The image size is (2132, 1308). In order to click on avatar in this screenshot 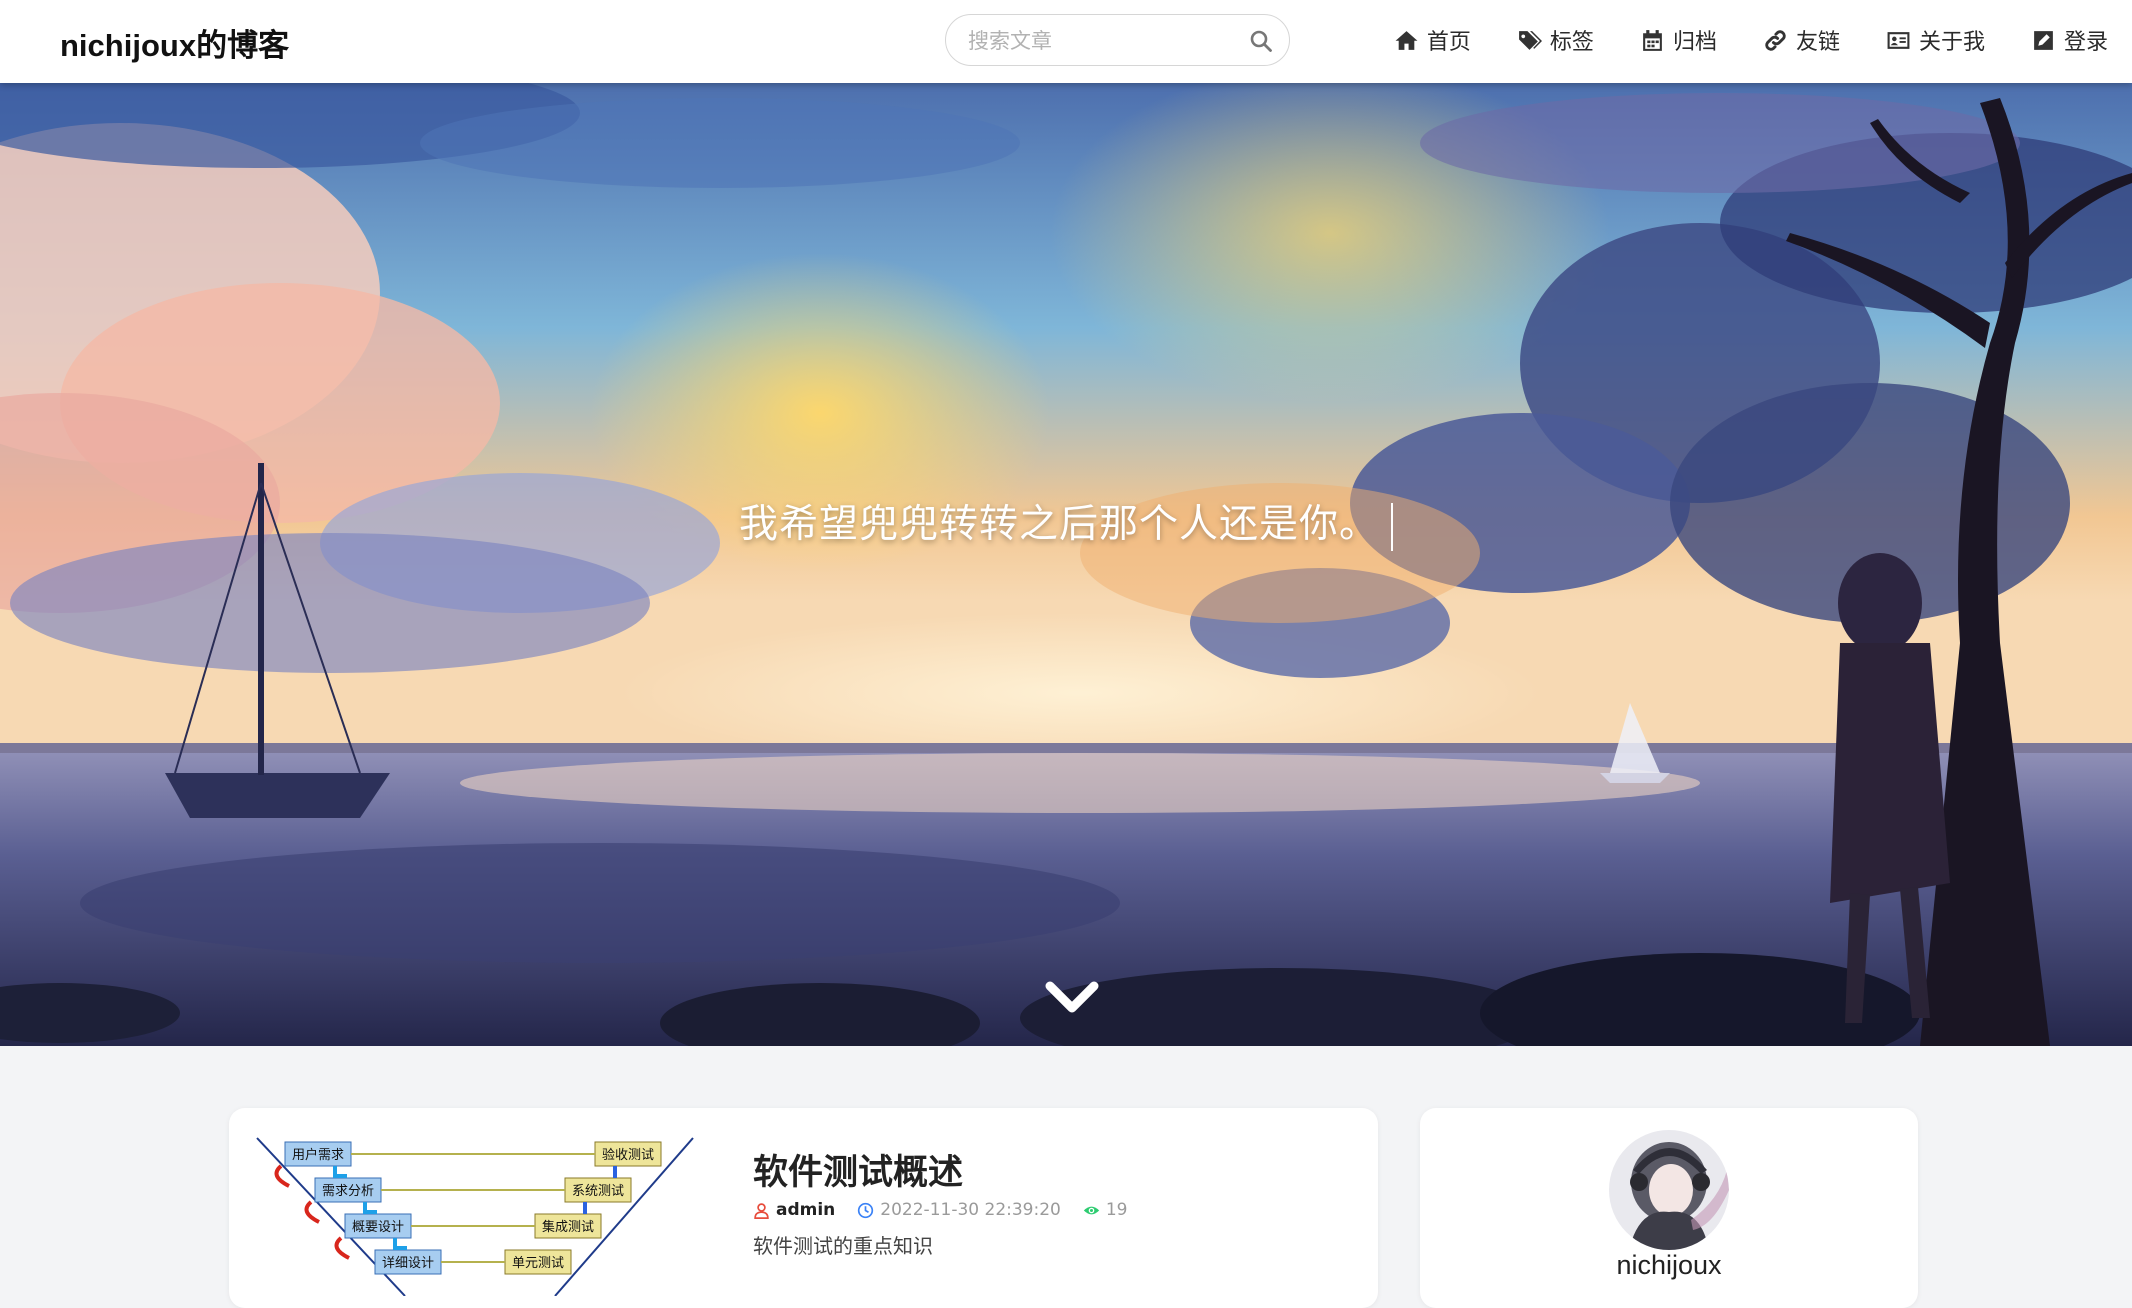, I will do `click(1669, 1190)`.